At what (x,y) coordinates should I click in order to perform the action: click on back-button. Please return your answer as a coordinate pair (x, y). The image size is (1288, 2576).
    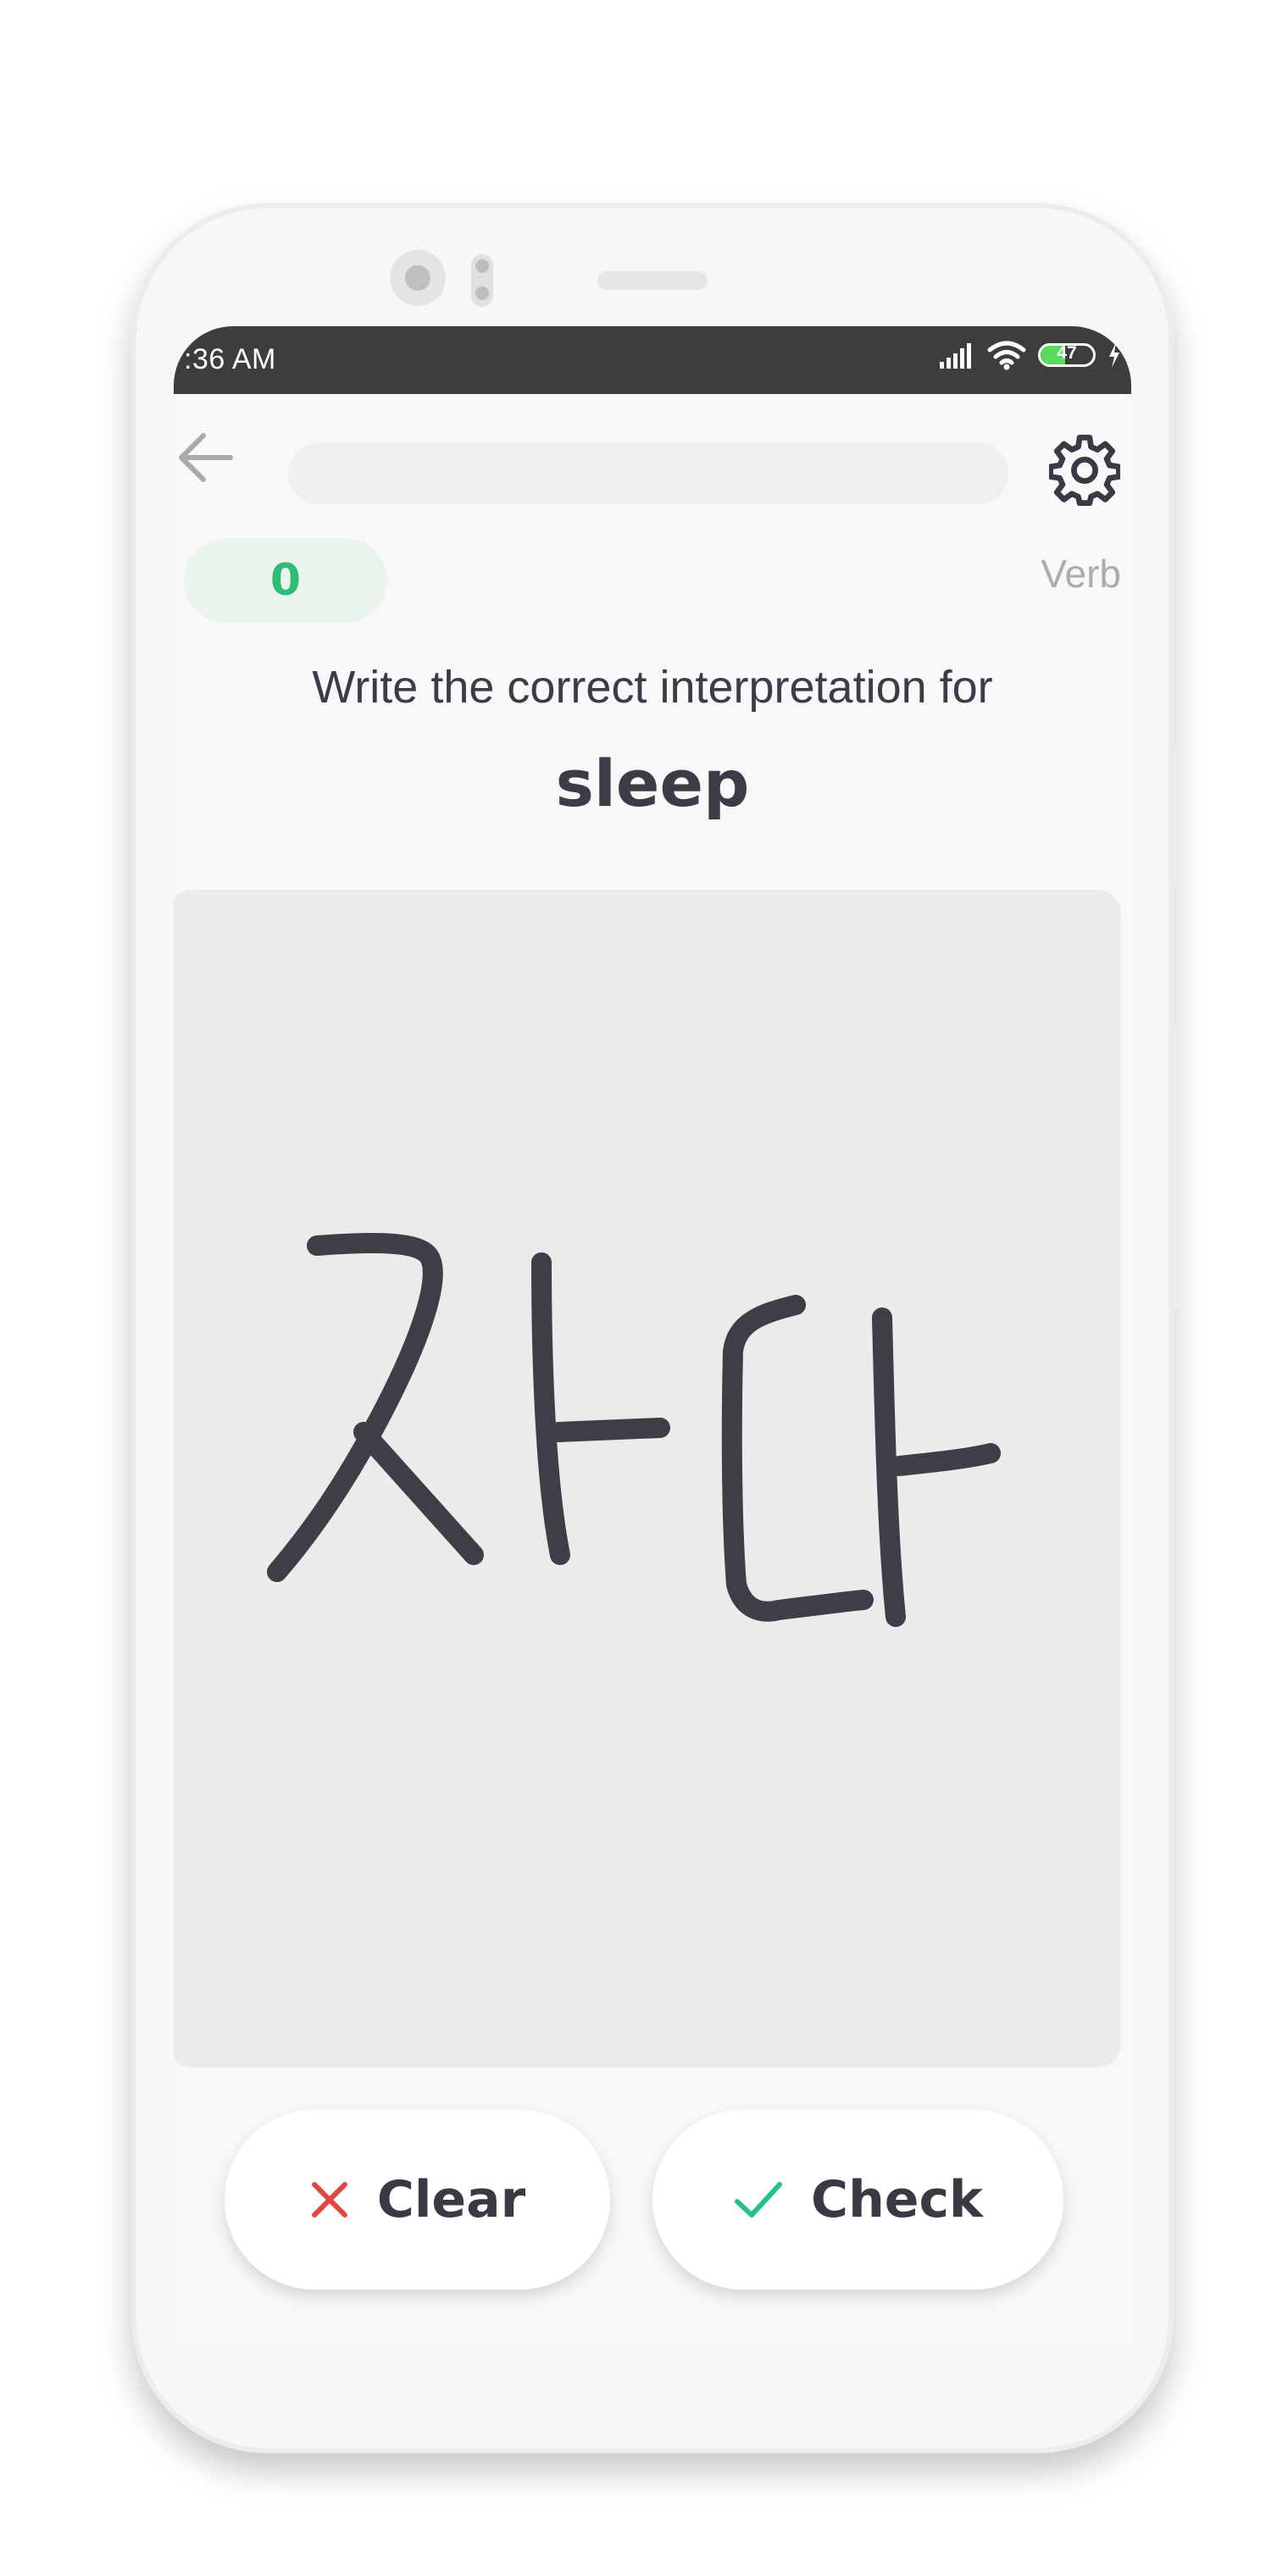
    Looking at the image, I should click on (205, 457).